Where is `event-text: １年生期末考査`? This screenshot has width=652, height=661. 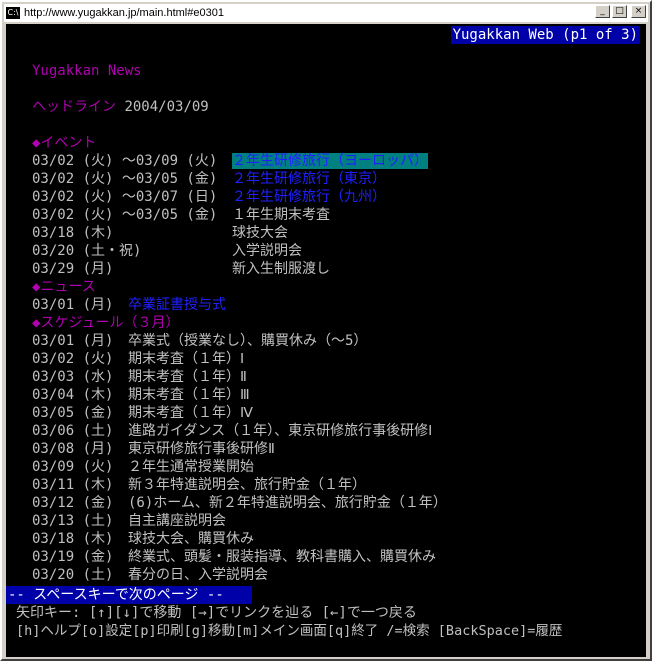 event-text: １年生期末考査 is located at coordinates (281, 215).